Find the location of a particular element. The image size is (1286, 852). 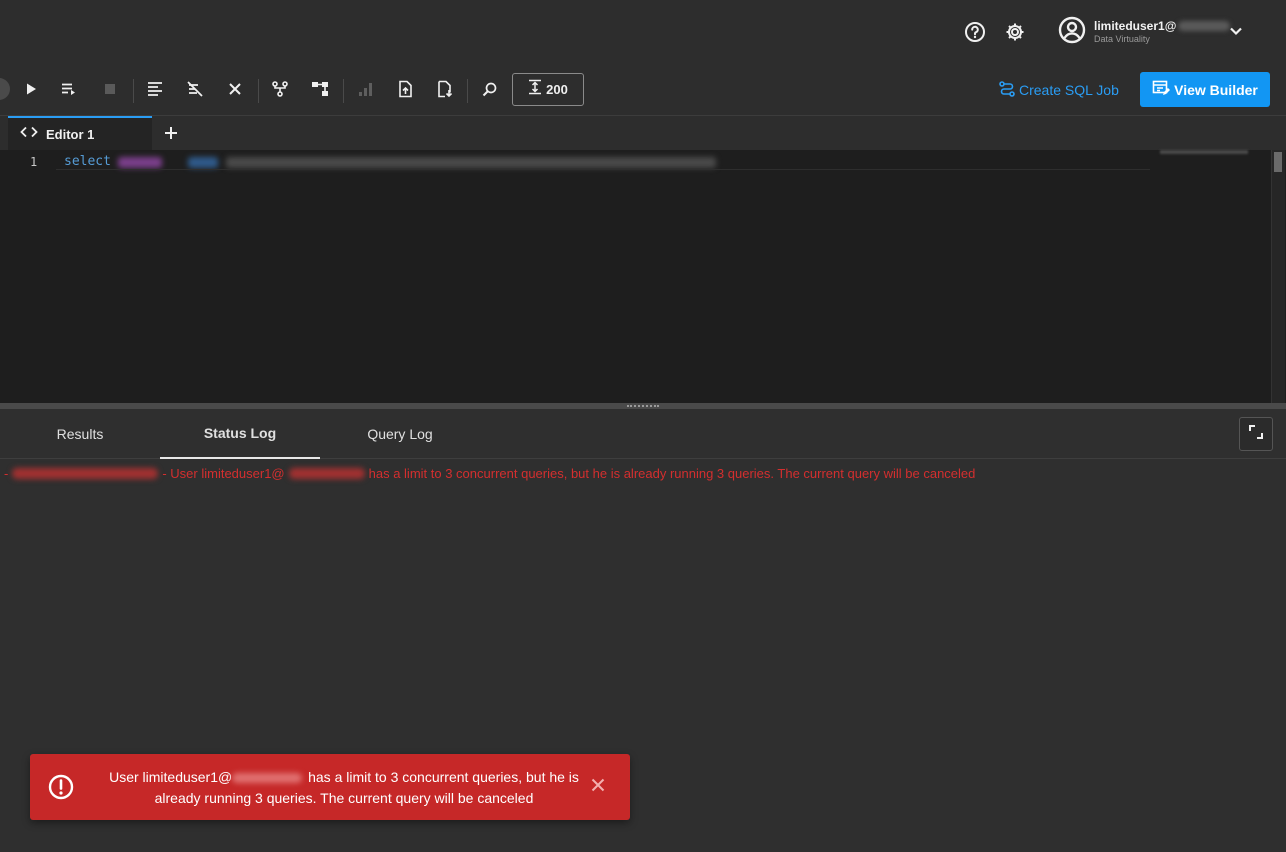

code-icon is located at coordinates (29, 134).